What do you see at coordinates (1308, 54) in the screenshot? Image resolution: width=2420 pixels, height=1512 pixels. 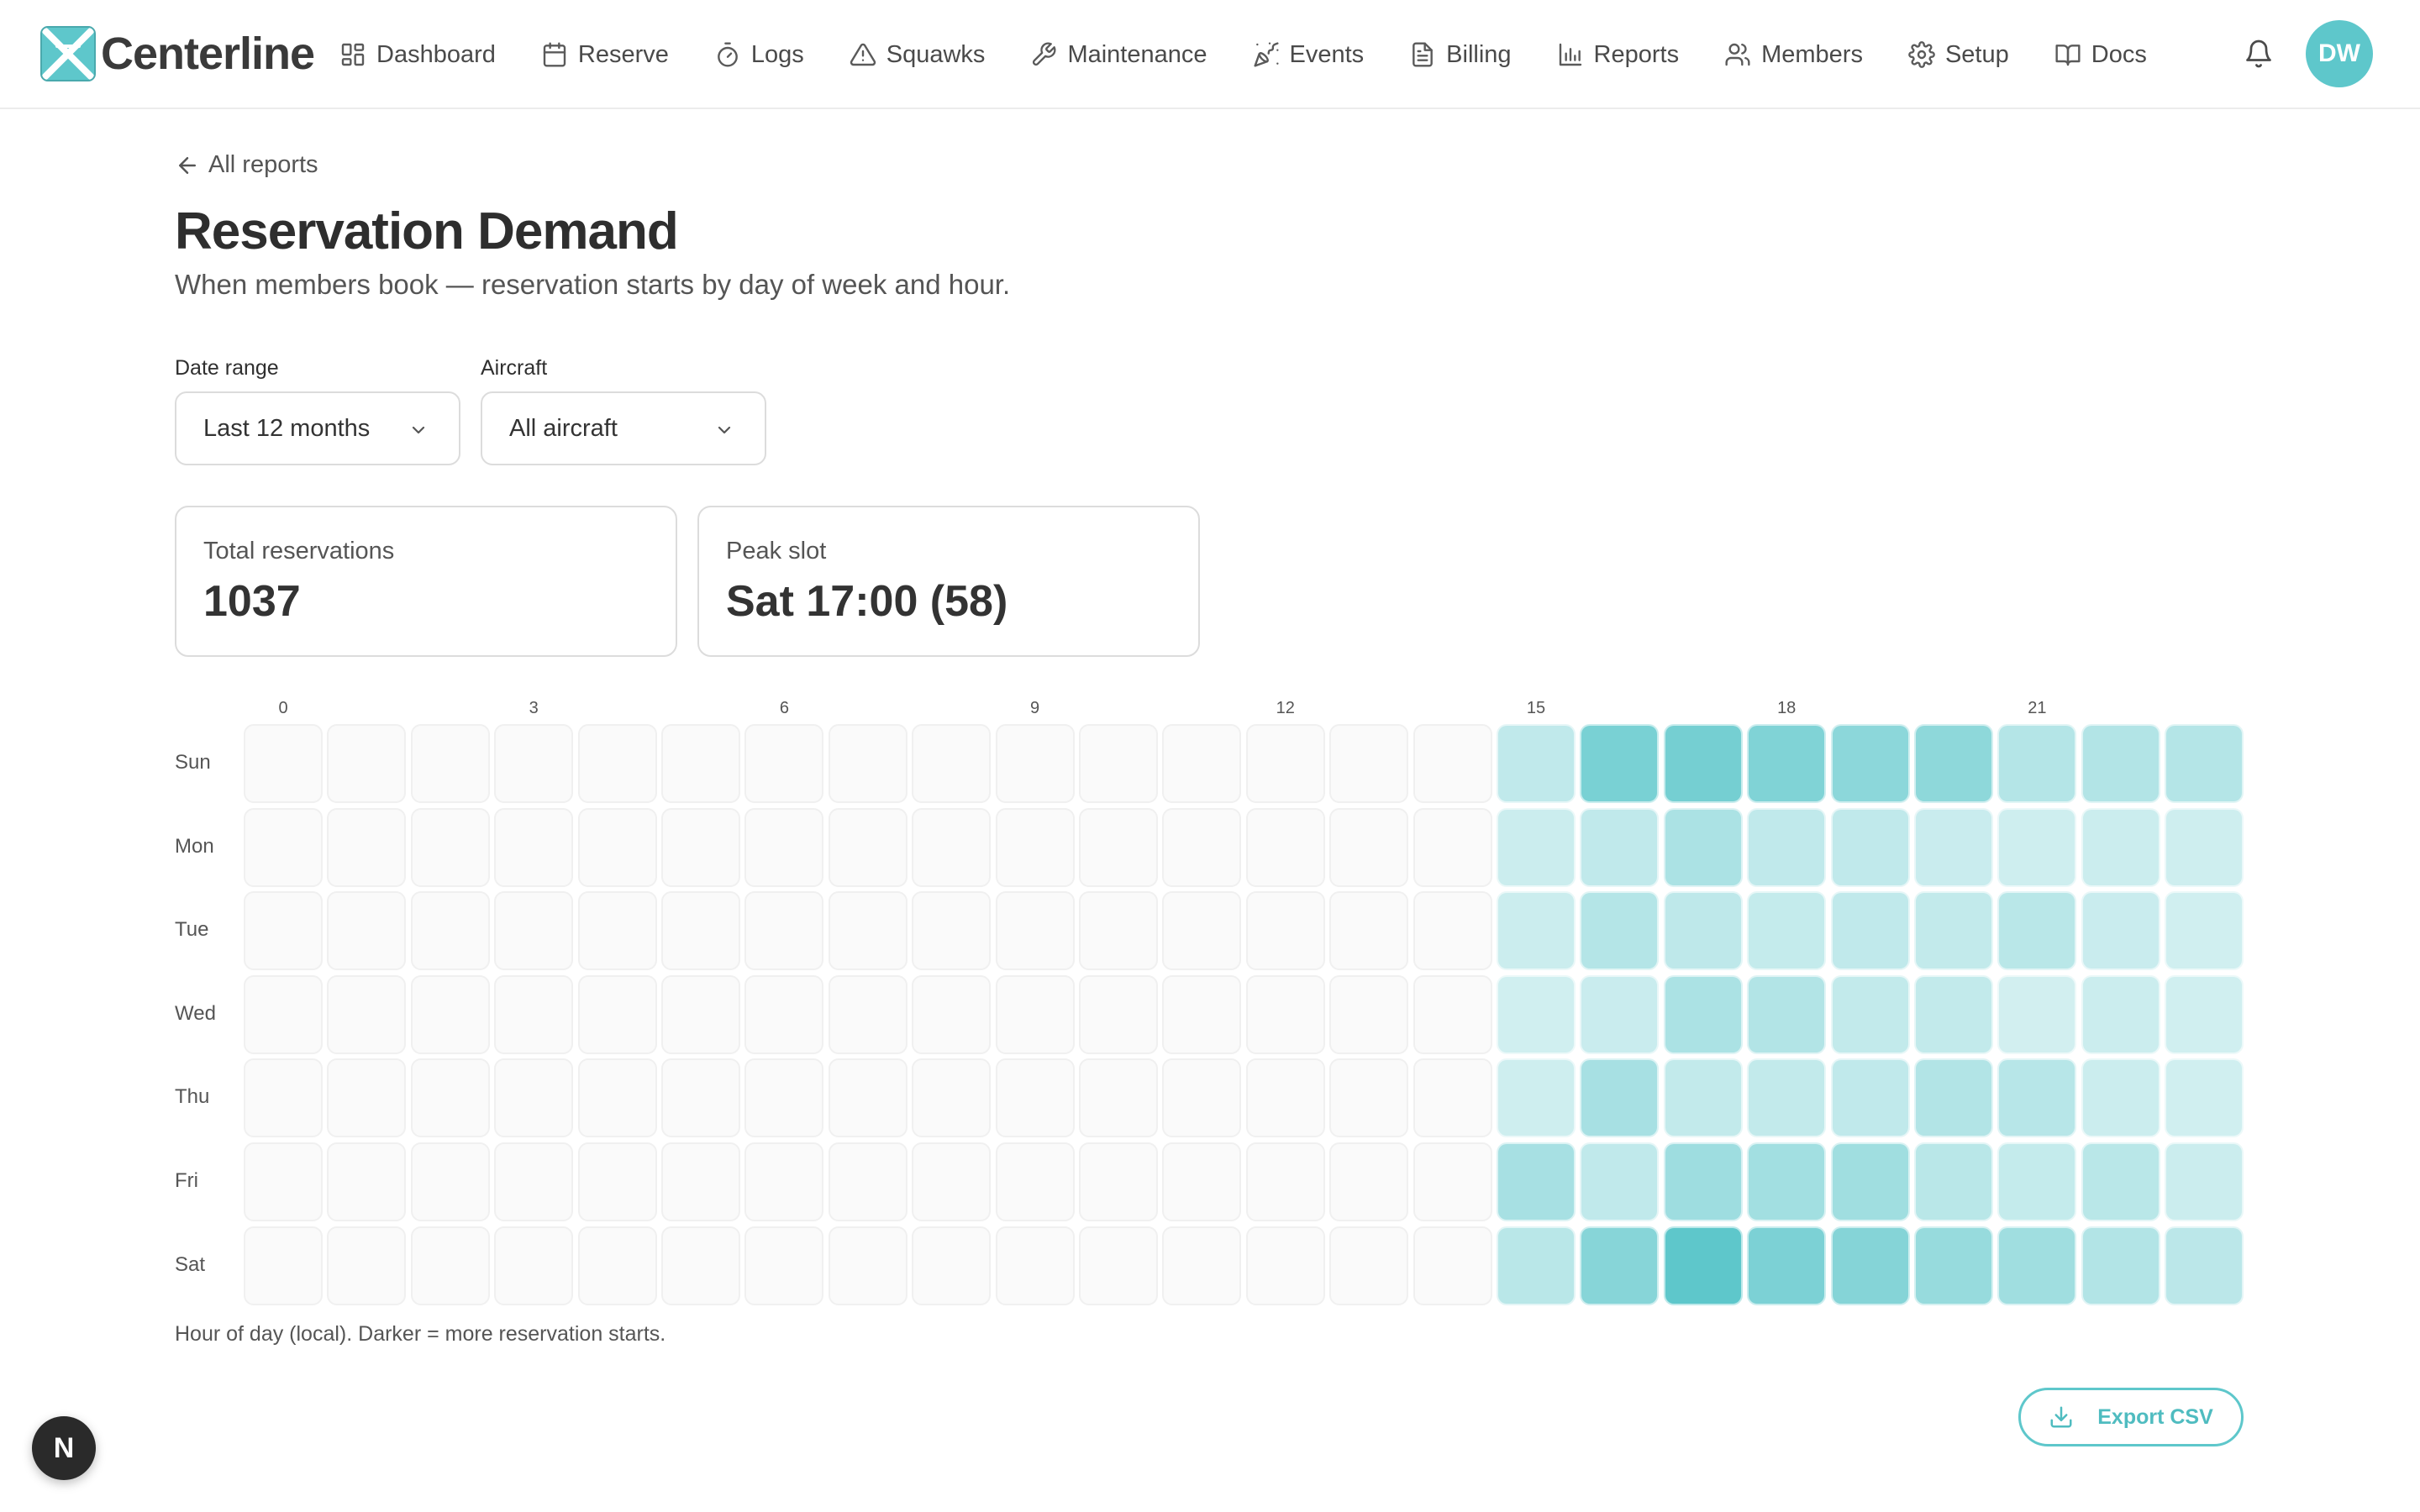 I see `nav-events: Events` at bounding box center [1308, 54].